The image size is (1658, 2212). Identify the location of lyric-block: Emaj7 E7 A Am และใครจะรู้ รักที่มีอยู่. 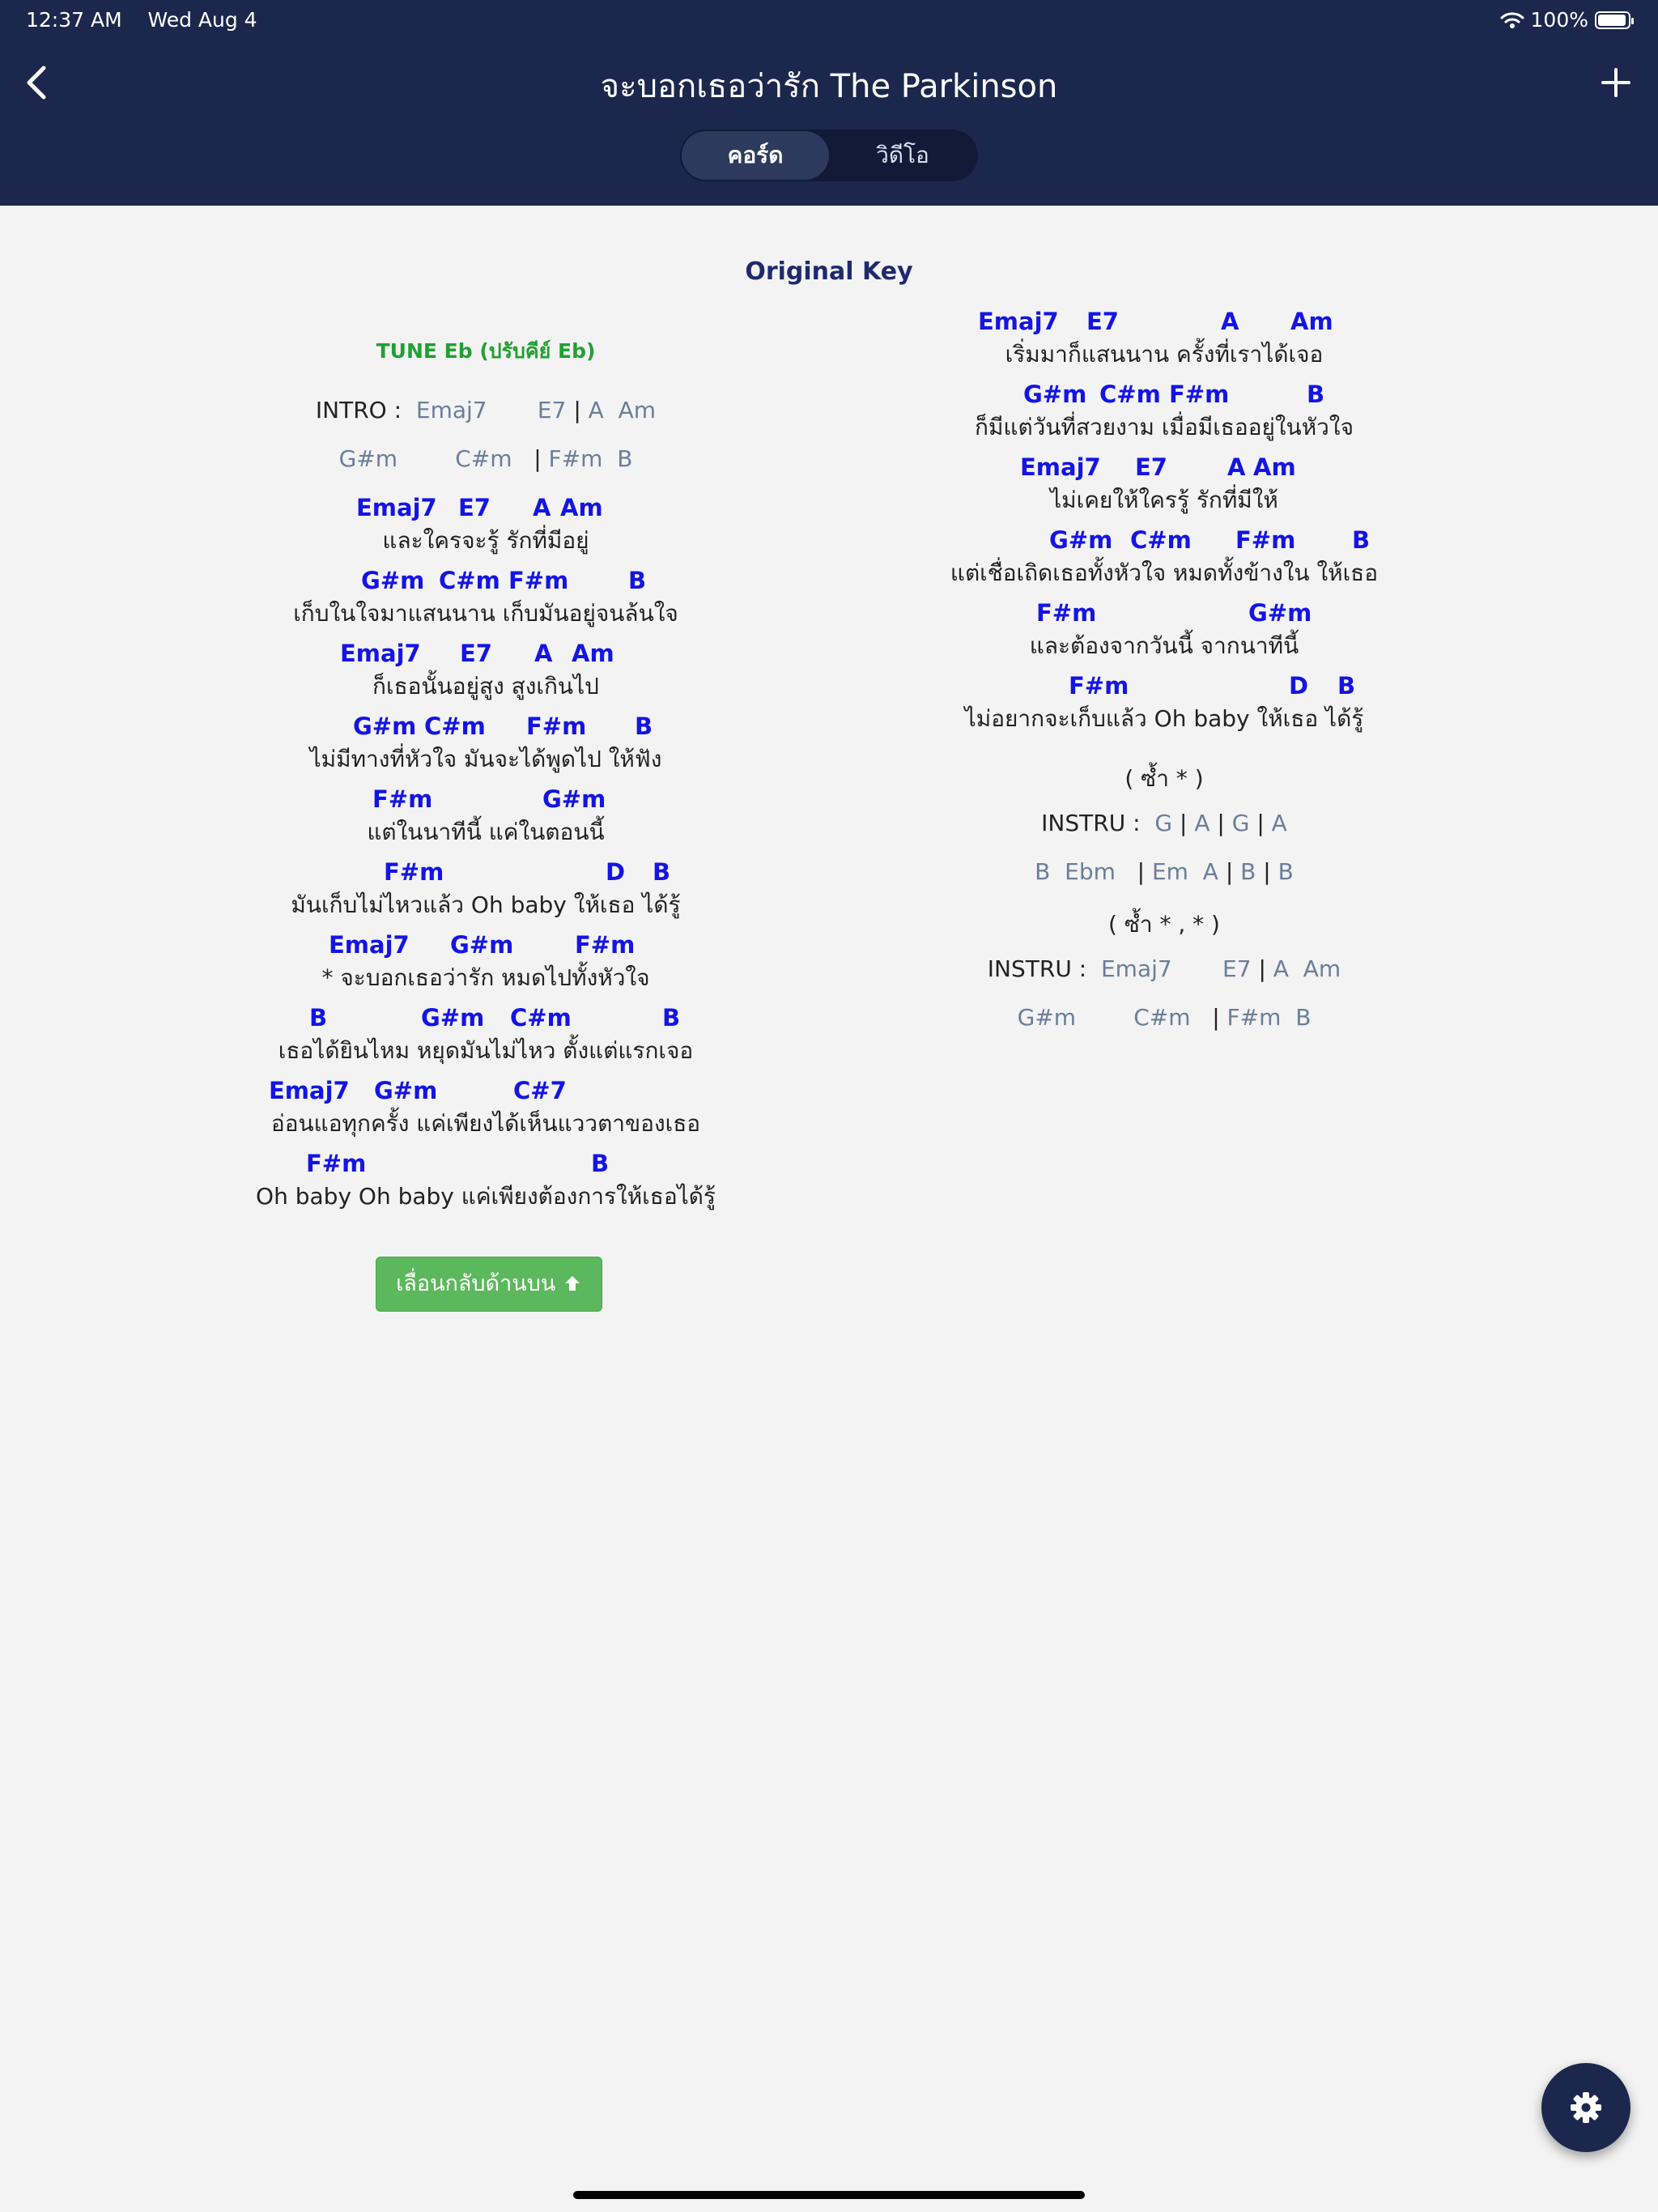
(486, 524).